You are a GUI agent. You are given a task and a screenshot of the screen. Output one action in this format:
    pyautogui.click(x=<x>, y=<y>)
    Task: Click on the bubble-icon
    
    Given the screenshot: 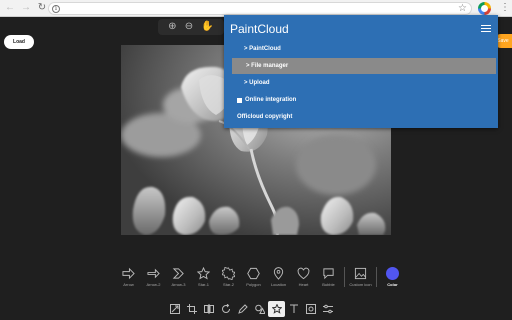 What is the action you would take?
    pyautogui.click(x=328, y=274)
    